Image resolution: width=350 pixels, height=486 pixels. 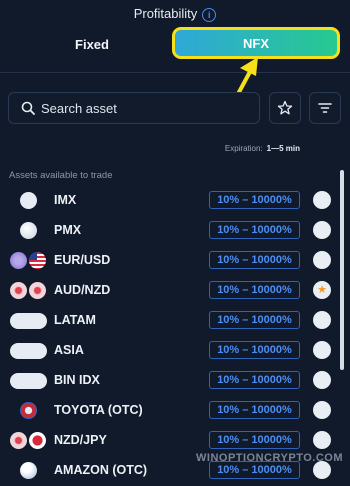 What do you see at coordinates (269, 458) in the screenshot?
I see `watermark-text: WINOPTIONCRYPTO.COM` at bounding box center [269, 458].